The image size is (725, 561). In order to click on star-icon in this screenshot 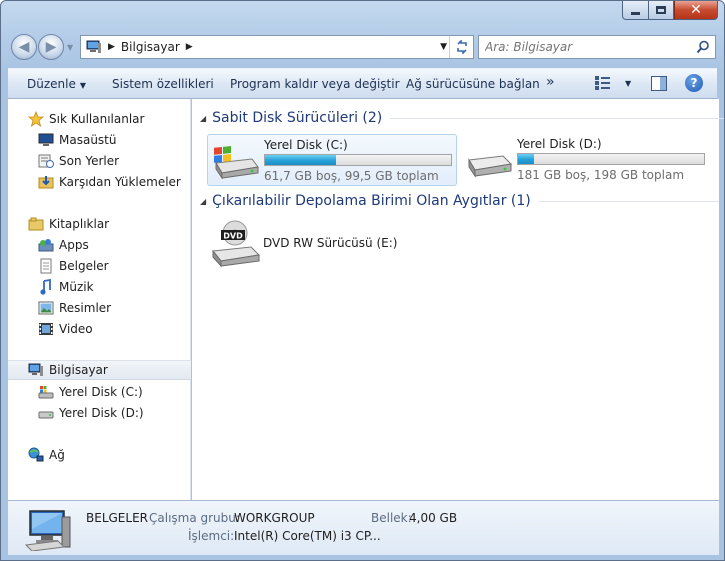, I will do `click(36, 119)`.